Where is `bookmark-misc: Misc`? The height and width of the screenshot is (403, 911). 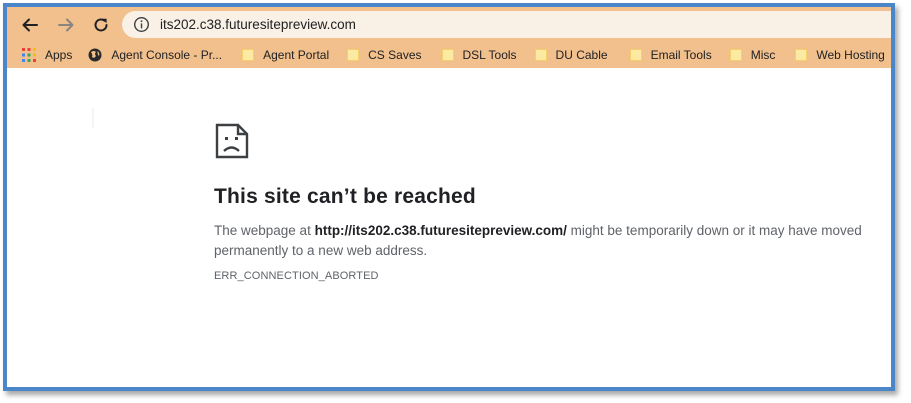
bookmark-misc: Misc is located at coordinates (752, 55).